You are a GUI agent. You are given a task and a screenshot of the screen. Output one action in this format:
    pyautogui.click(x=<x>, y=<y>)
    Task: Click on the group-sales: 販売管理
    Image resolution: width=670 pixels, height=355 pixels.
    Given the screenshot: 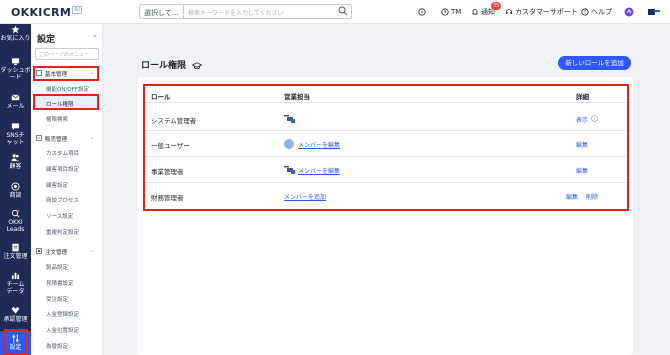 What is the action you would take?
    pyautogui.click(x=56, y=139)
    